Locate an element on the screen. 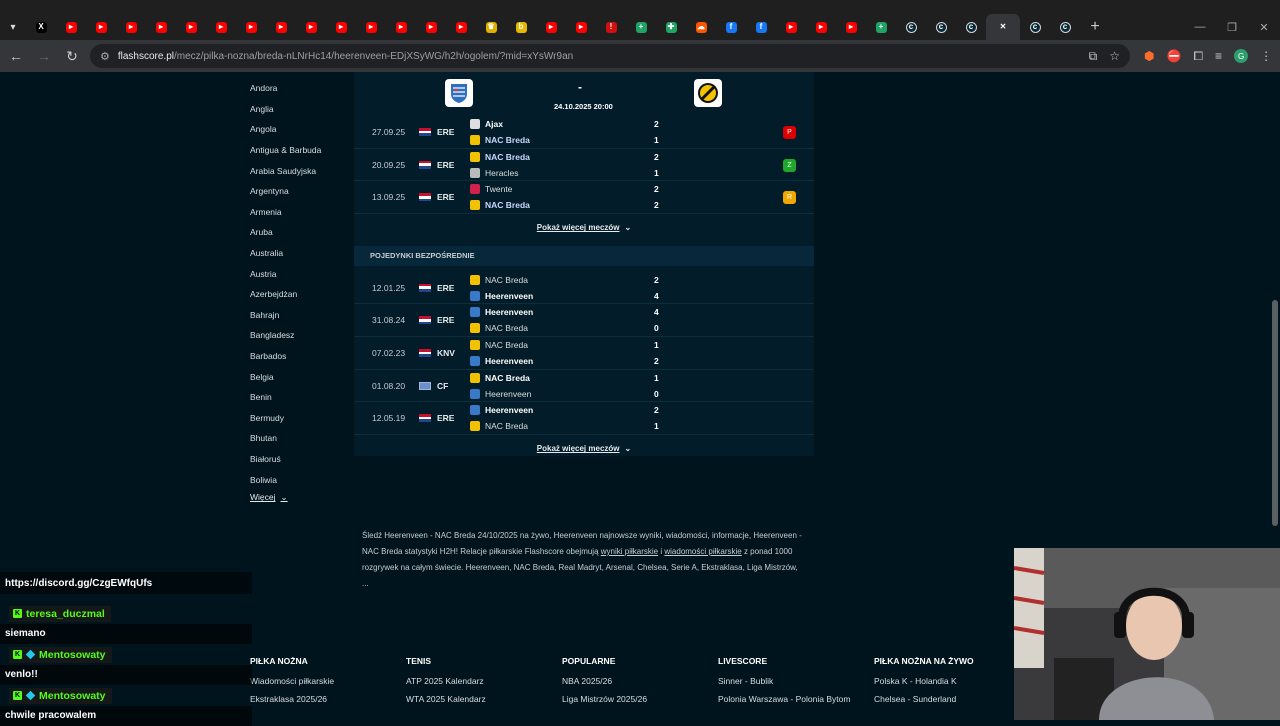  browser-tab: b is located at coordinates (521, 27).